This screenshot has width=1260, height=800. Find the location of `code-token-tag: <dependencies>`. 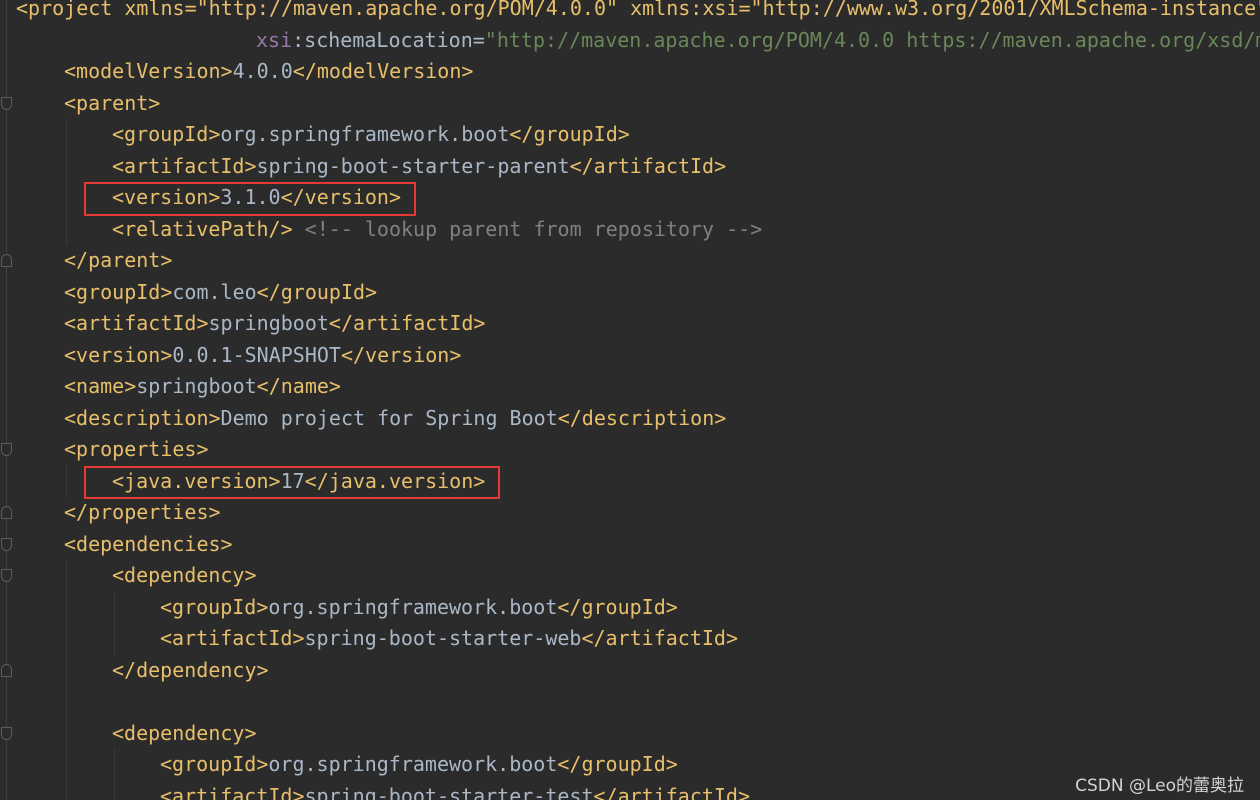

code-token-tag: <dependencies> is located at coordinates (148, 543).